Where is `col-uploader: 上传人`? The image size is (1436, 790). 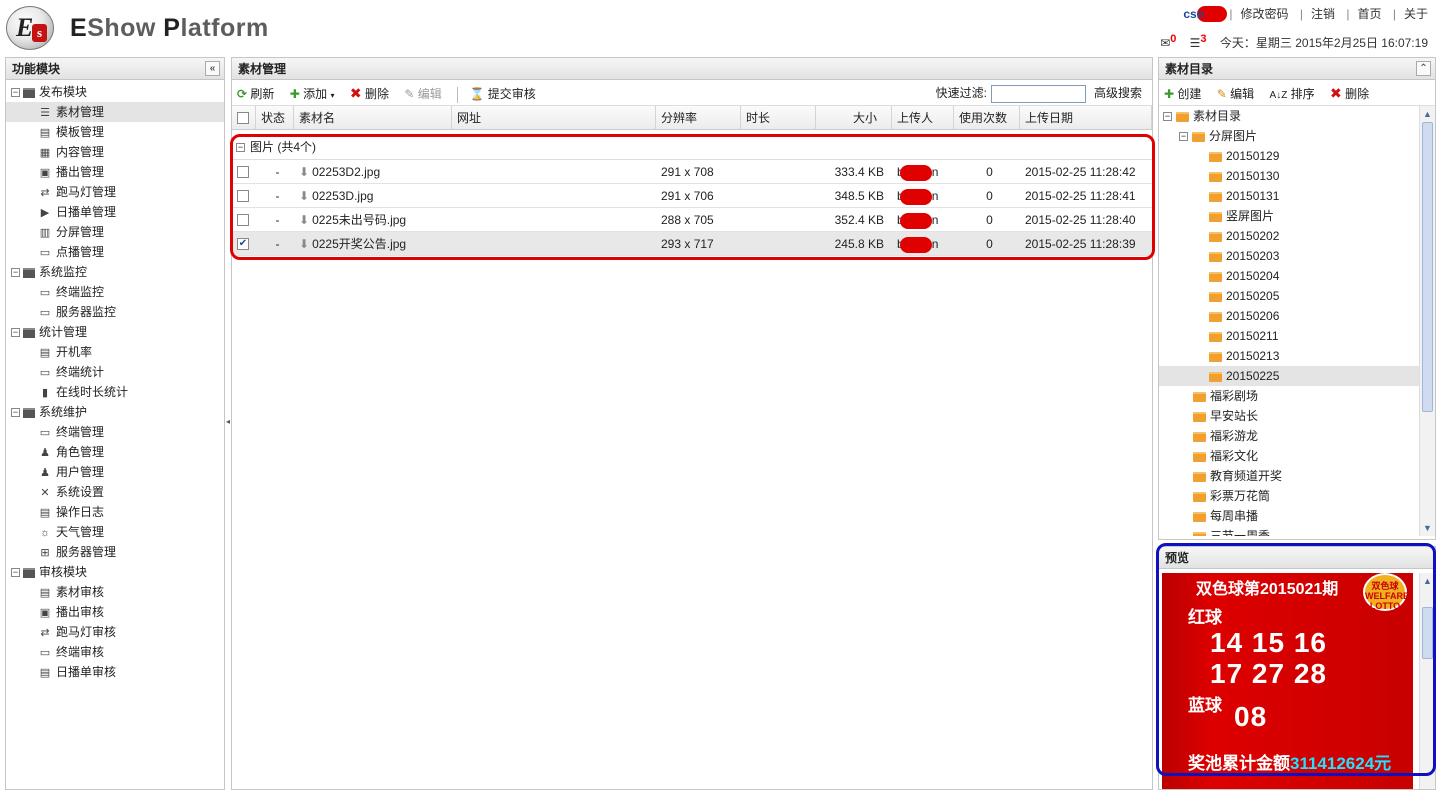
col-uploader: 上传人 is located at coordinates (923, 117).